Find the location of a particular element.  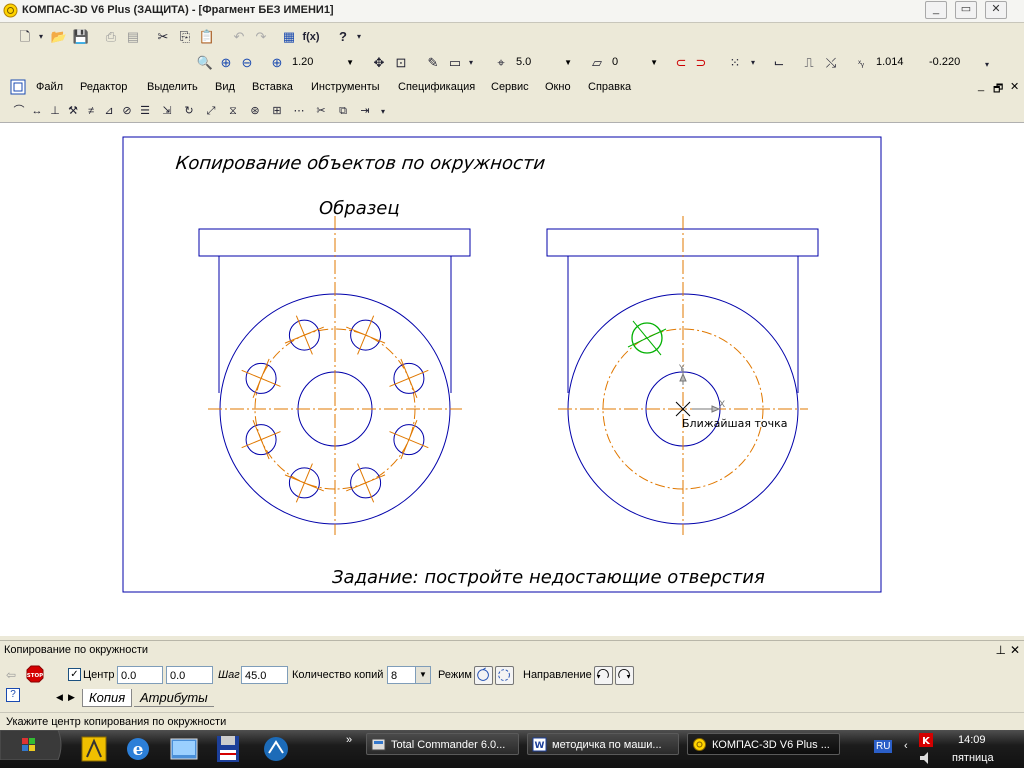

volume-icon is located at coordinates (926, 758).